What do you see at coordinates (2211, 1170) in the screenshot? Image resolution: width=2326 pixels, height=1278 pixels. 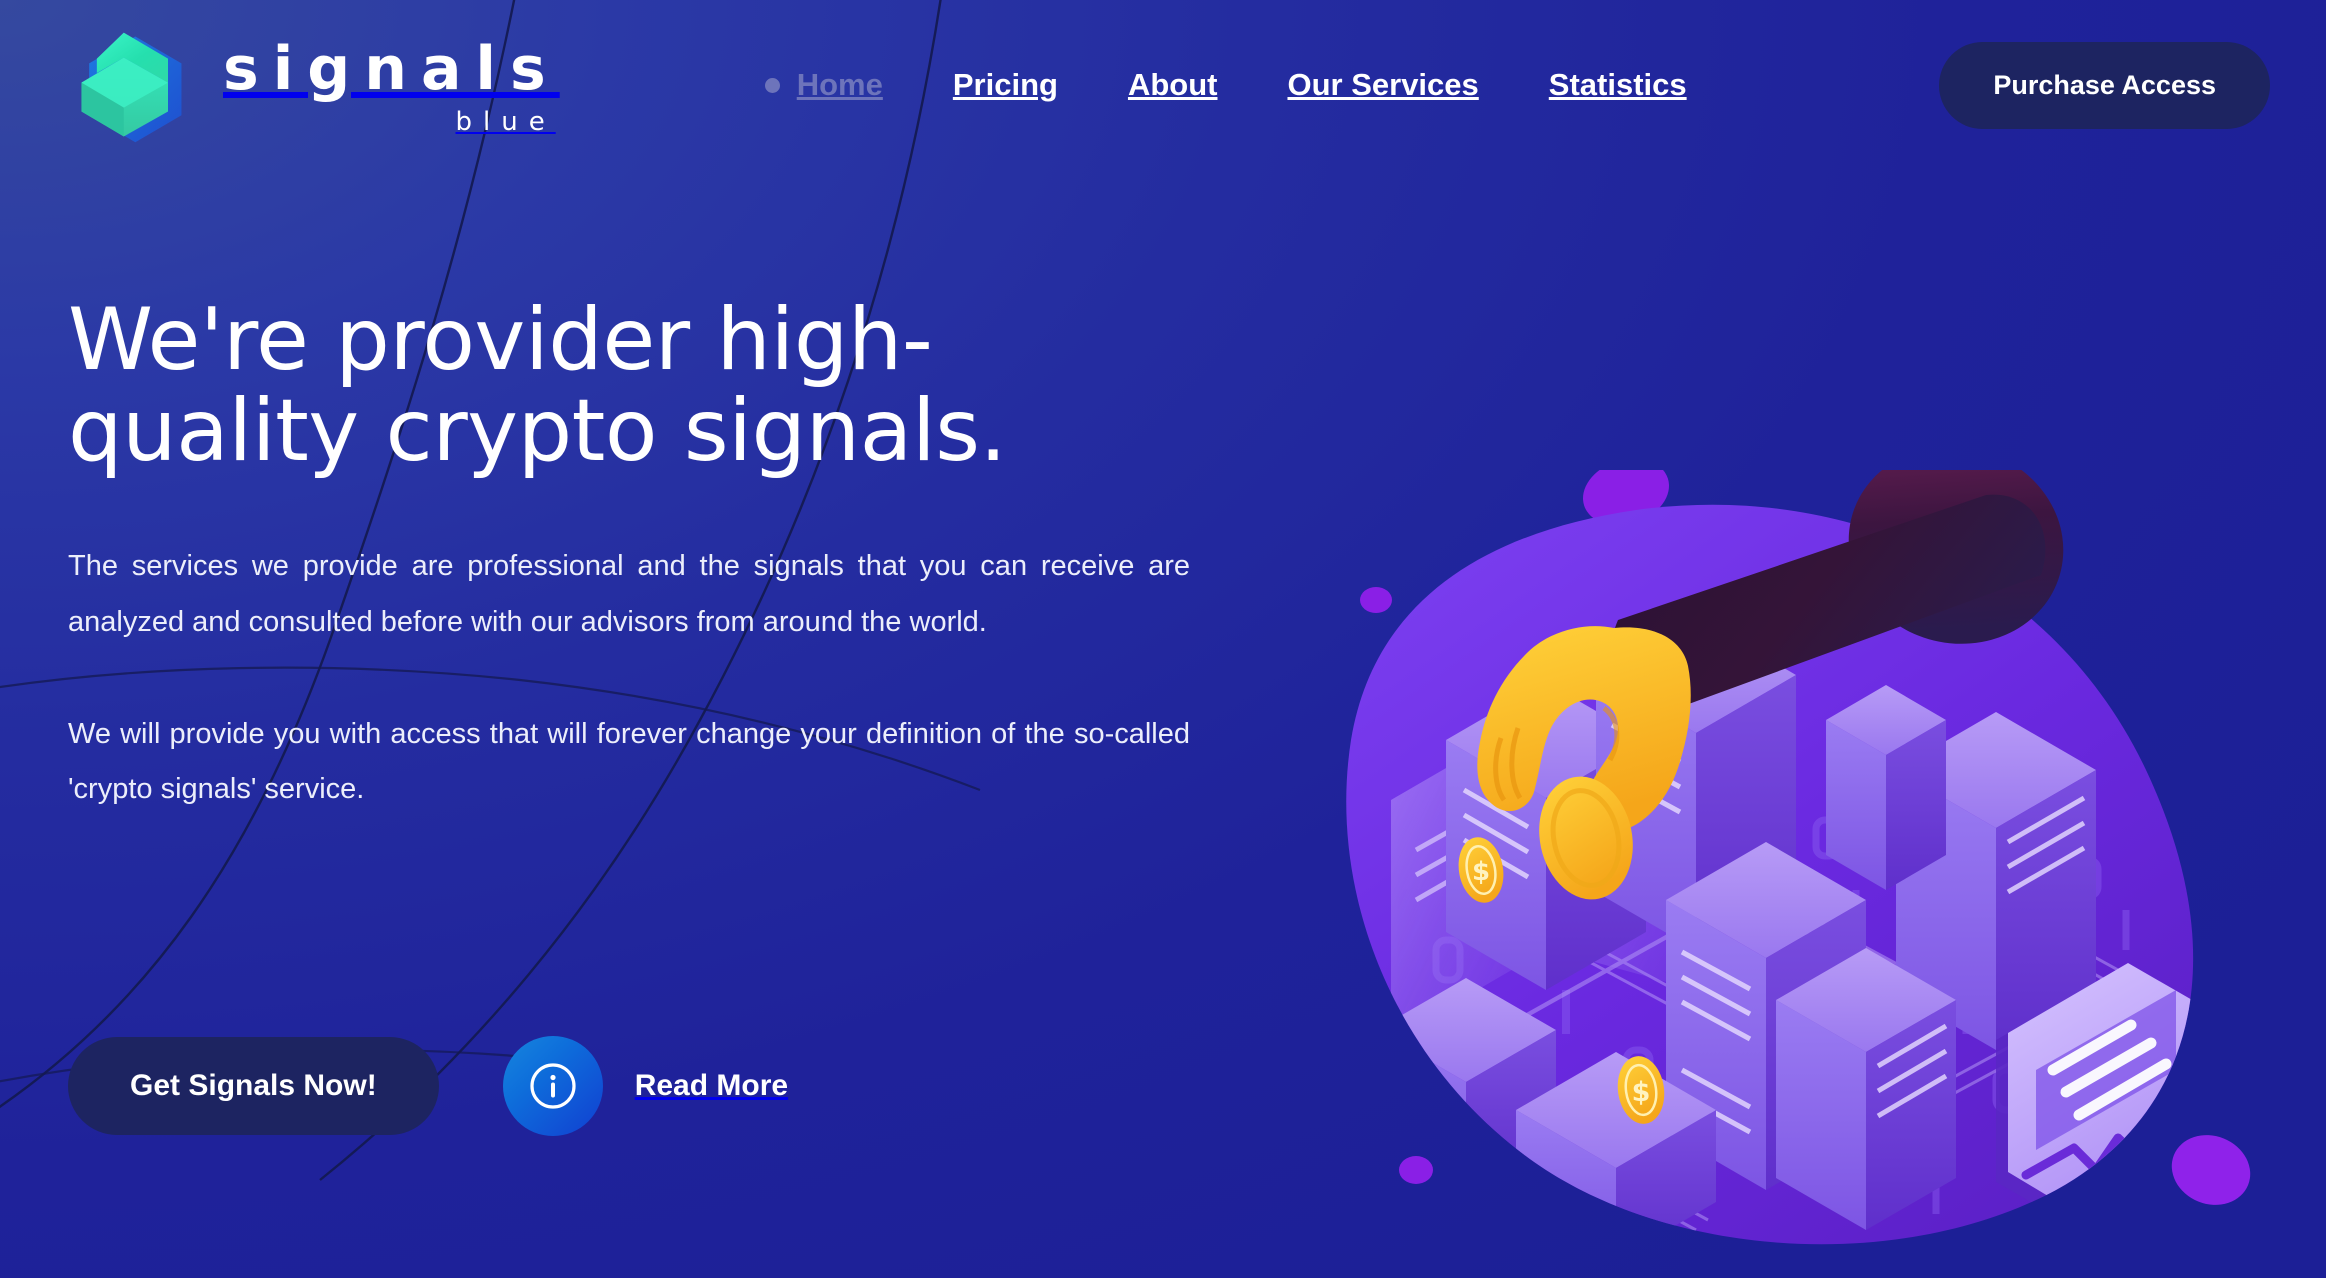 I see `decor-blob-bottomright` at bounding box center [2211, 1170].